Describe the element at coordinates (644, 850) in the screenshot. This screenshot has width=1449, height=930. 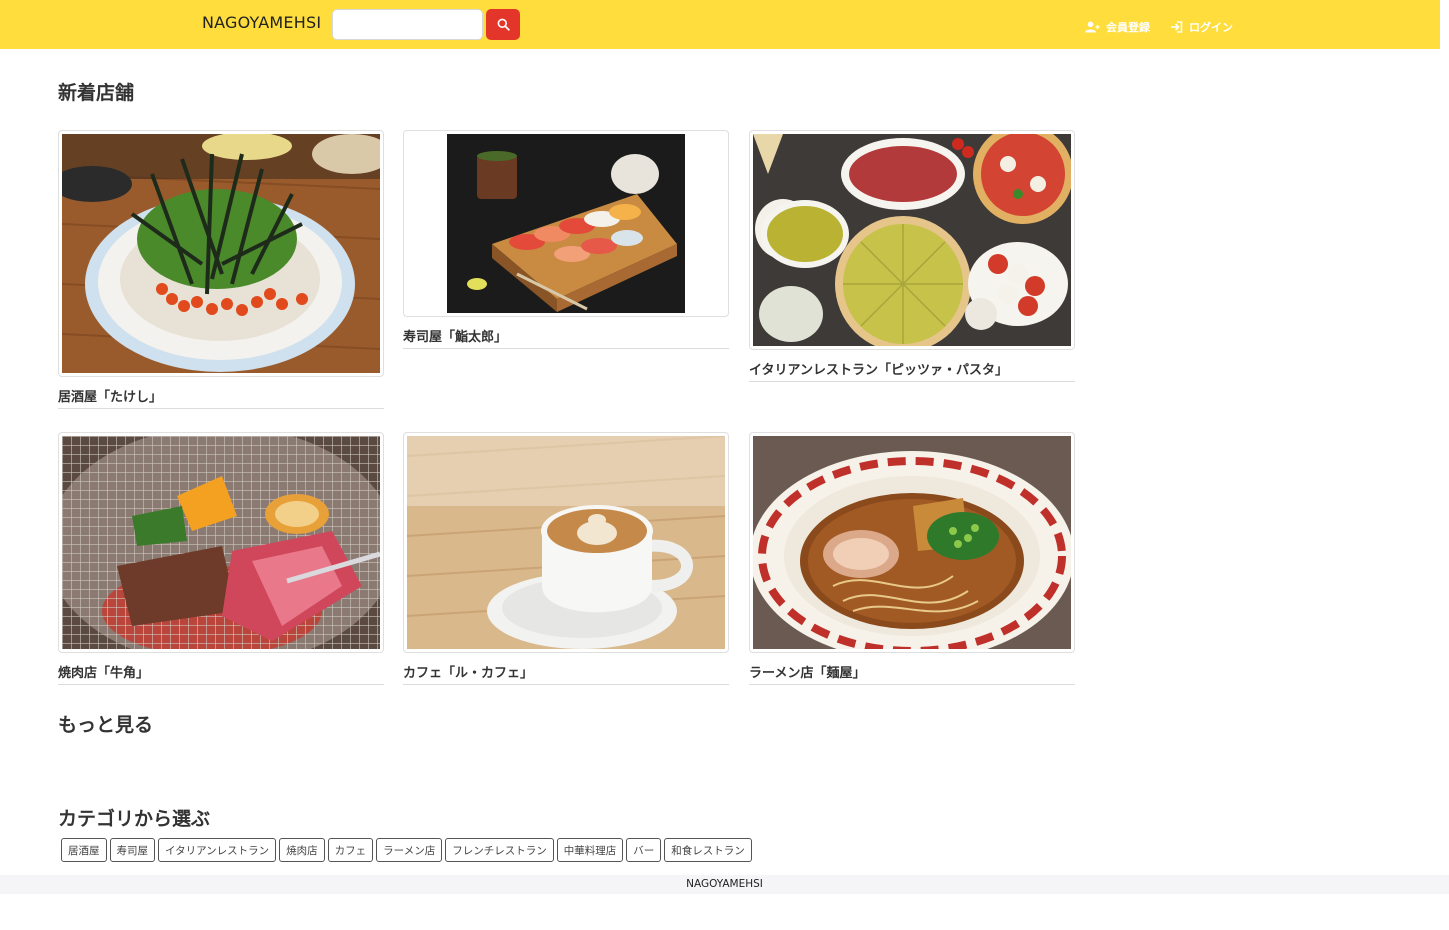
I see `category-button: バー` at that location.